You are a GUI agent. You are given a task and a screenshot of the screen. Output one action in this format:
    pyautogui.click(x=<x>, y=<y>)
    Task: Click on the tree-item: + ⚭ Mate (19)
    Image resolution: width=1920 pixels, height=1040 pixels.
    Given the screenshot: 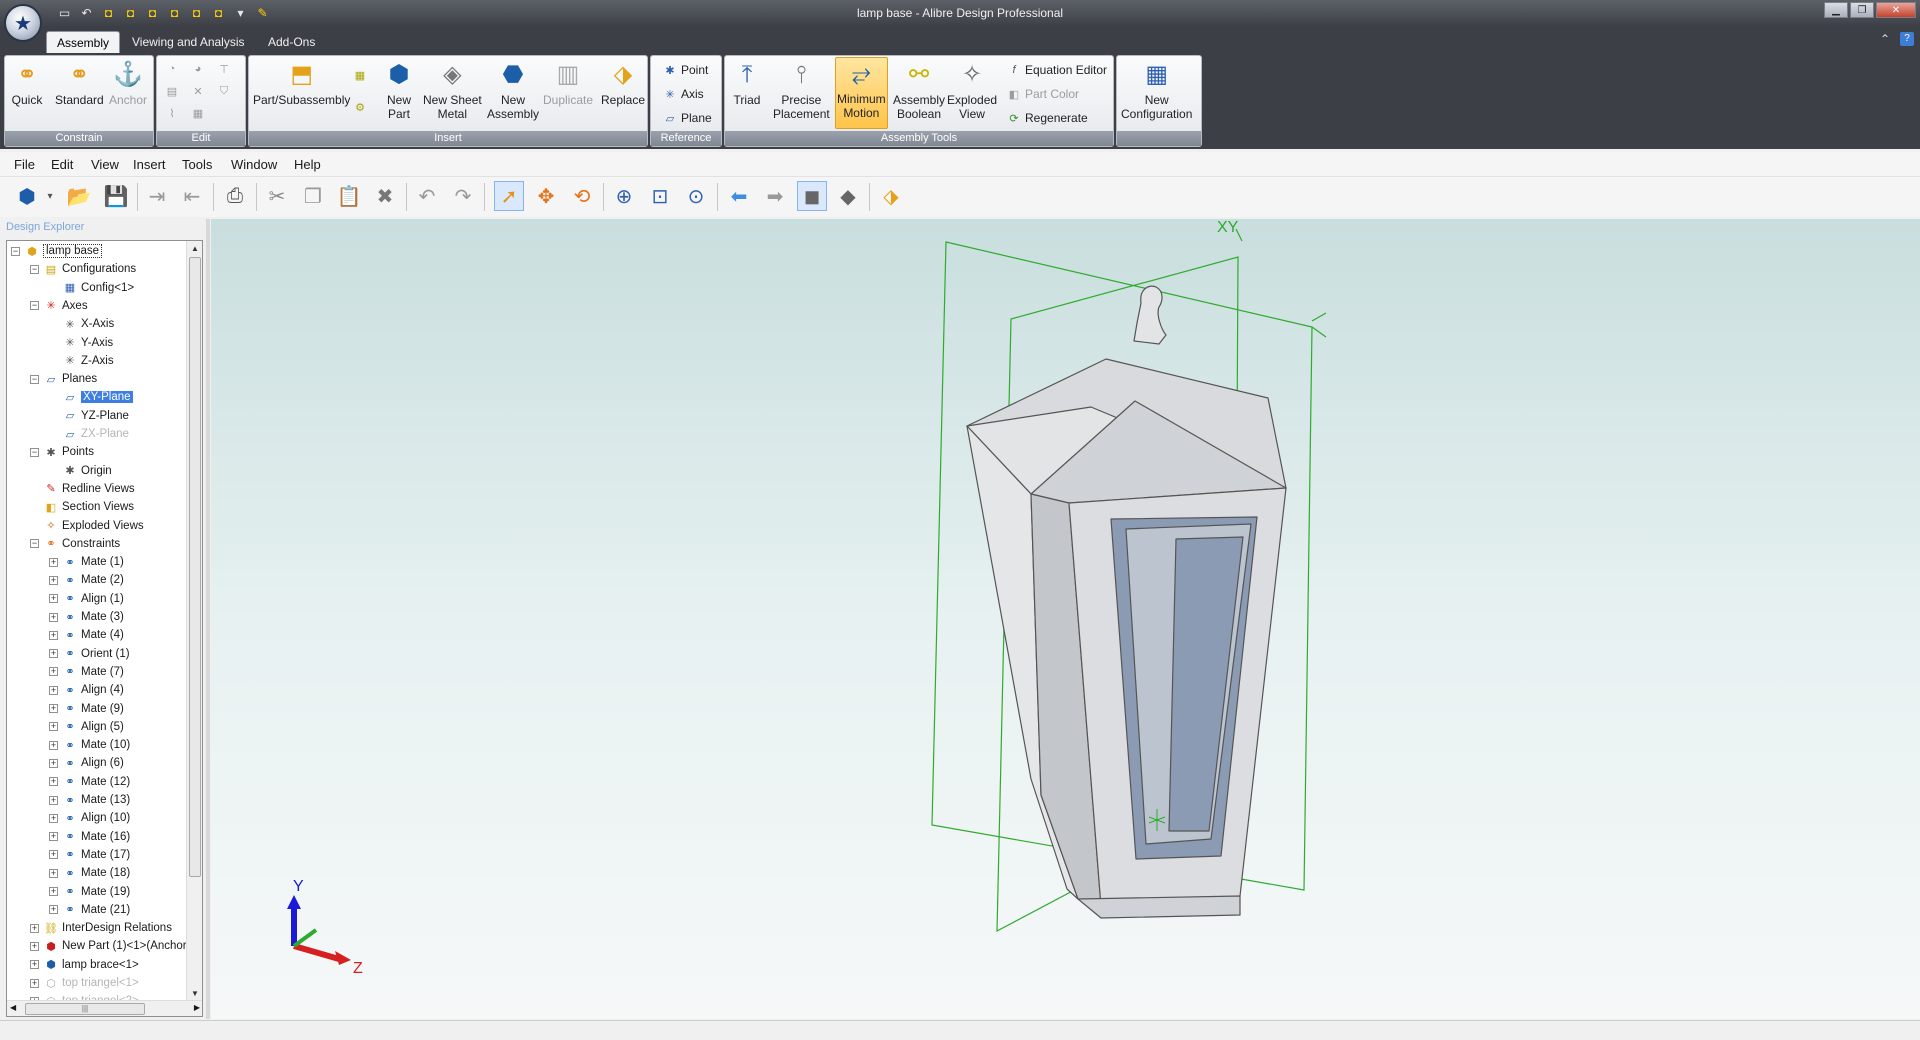 What is the action you would take?
    pyautogui.click(x=89, y=892)
    